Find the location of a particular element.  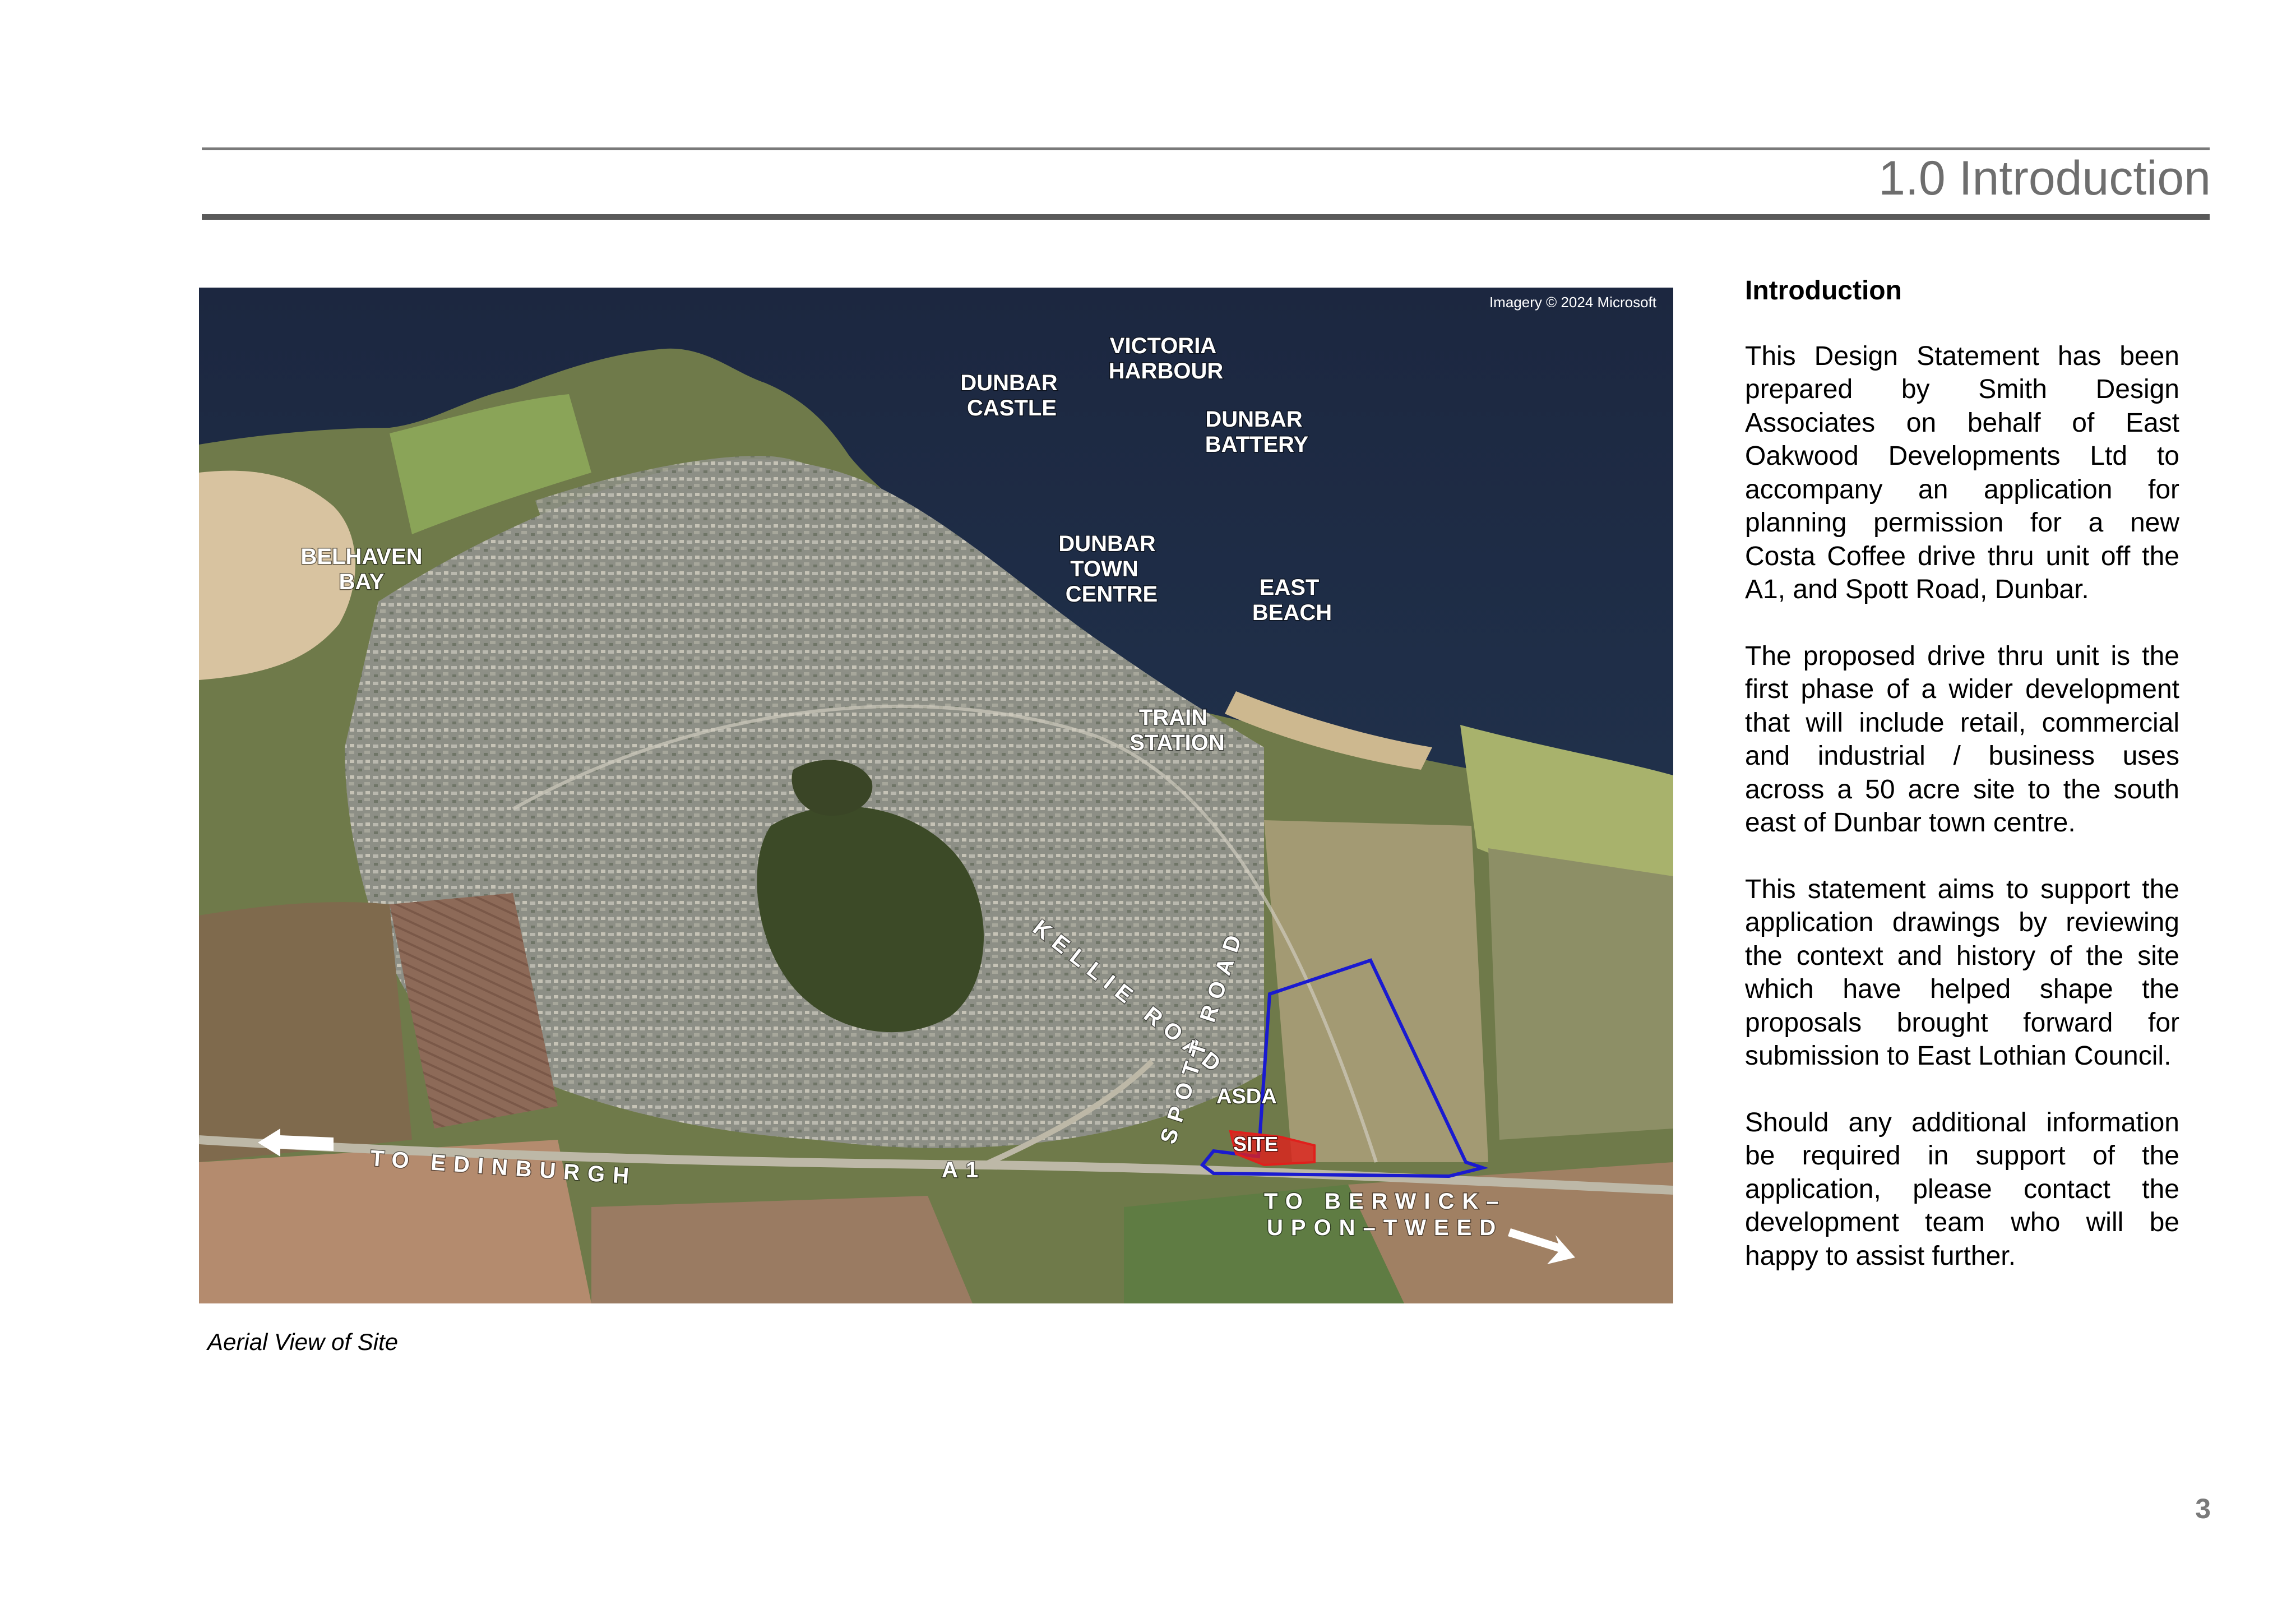

label-belhaven-bay-line2: BAY is located at coordinates (362, 582).